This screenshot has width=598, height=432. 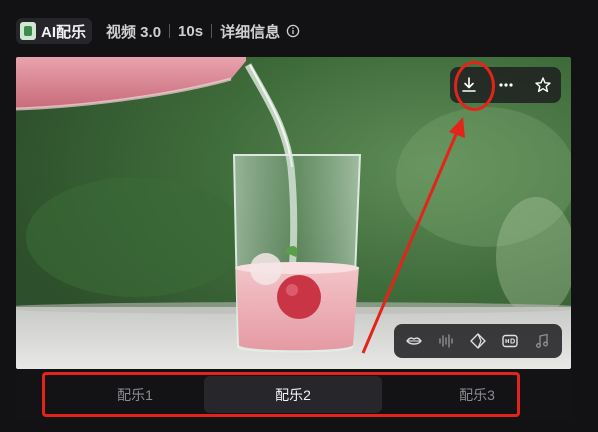 I want to click on video-action-toolbar, so click(x=505, y=85).